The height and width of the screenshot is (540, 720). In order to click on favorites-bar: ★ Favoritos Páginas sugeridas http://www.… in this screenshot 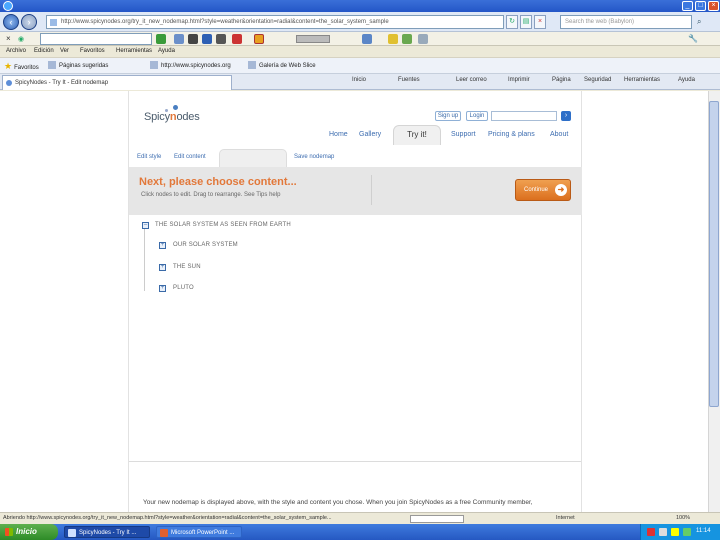, I will do `click(360, 66)`.